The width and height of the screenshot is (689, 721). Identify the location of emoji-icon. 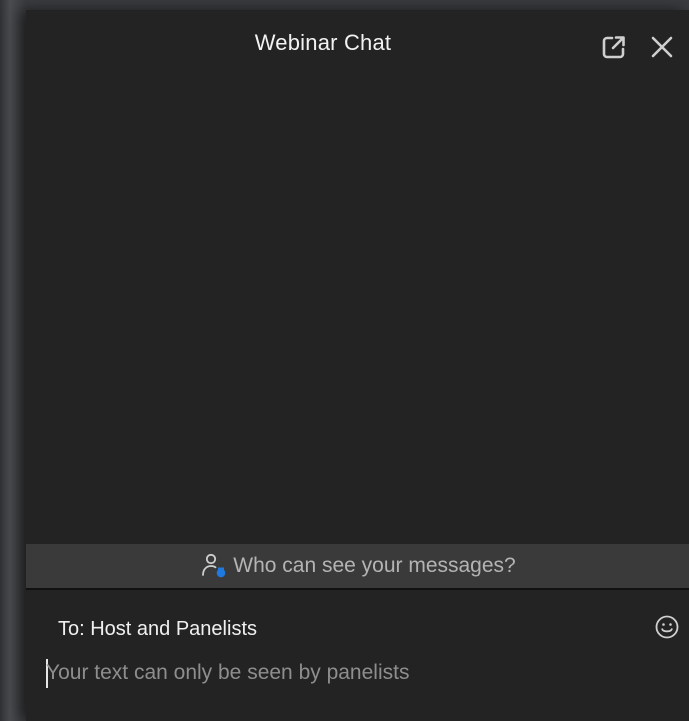
(667, 627).